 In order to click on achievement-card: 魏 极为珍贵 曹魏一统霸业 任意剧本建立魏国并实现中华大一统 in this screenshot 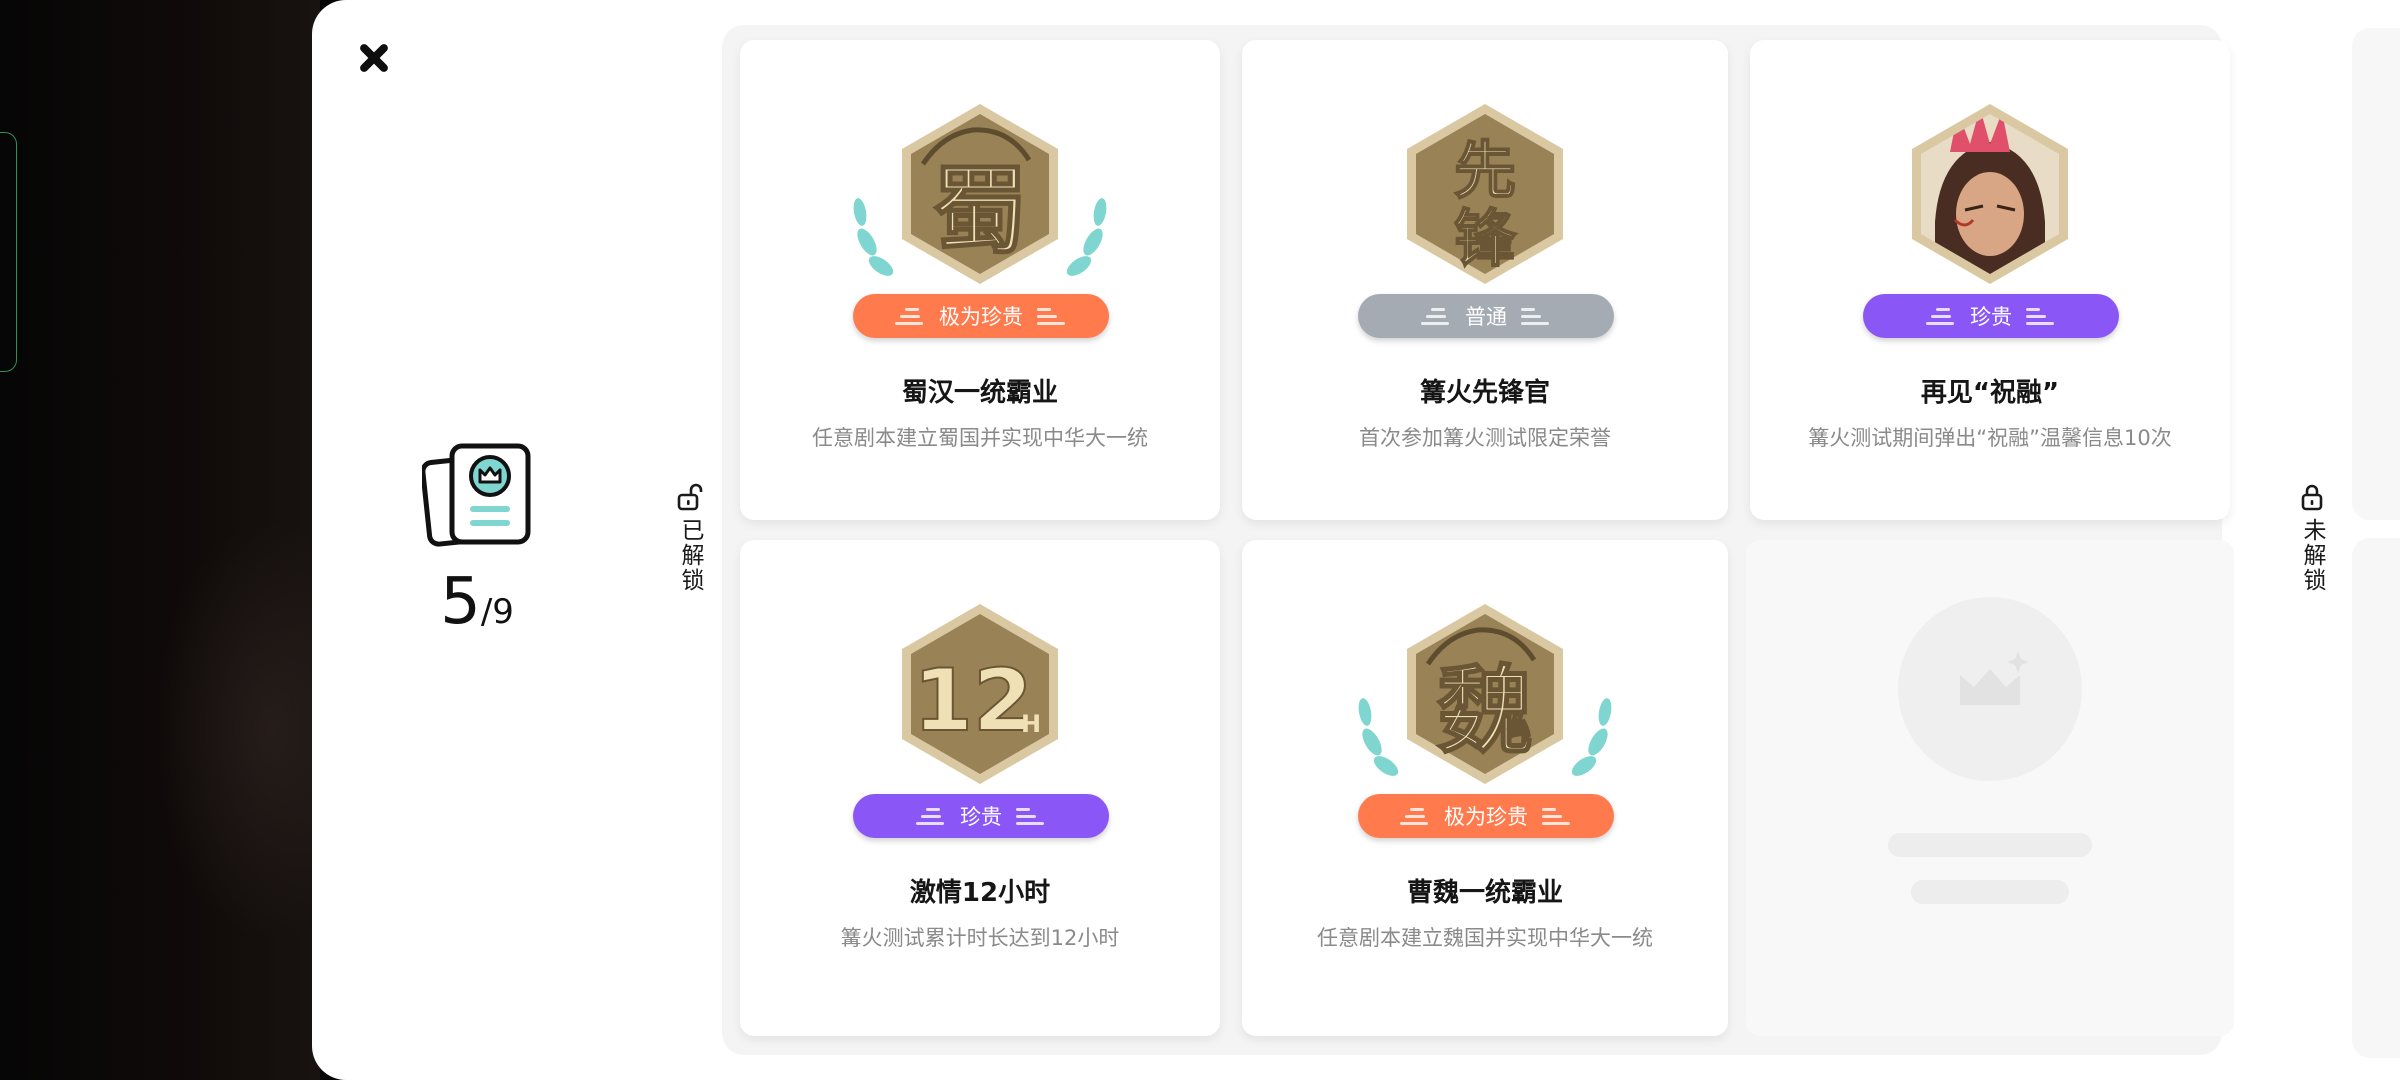, I will do `click(1485, 788)`.